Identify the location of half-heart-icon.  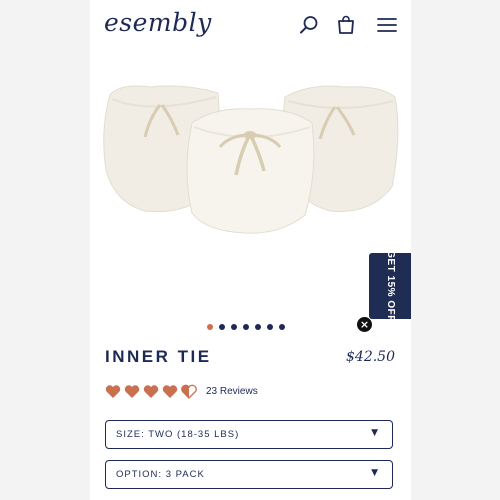
(189, 391).